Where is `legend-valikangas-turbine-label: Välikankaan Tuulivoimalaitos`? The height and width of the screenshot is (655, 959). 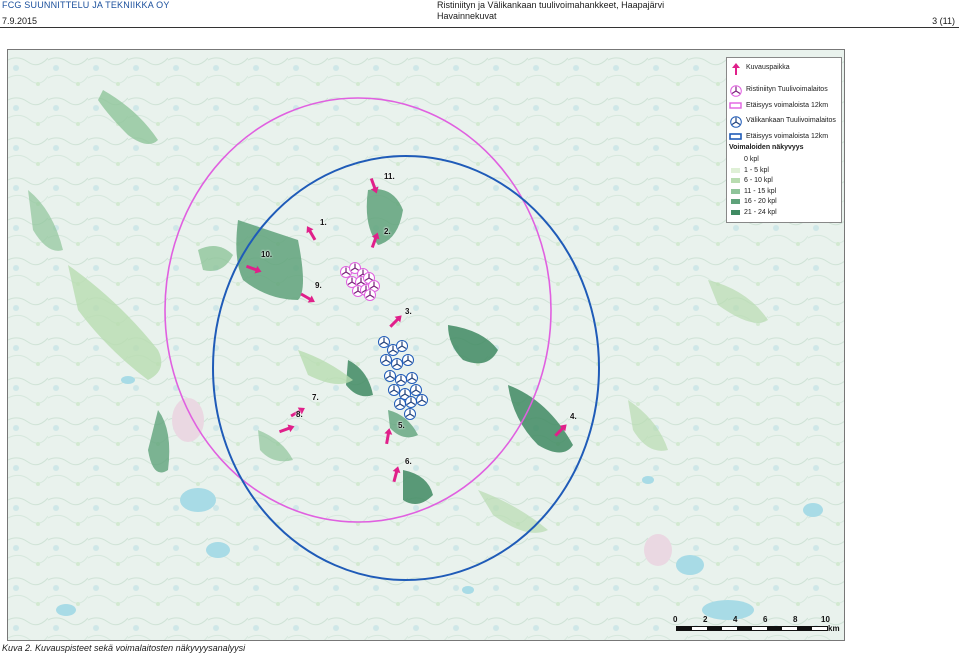 legend-valikangas-turbine-label: Välikankaan Tuulivoimalaitos is located at coordinates (791, 120).